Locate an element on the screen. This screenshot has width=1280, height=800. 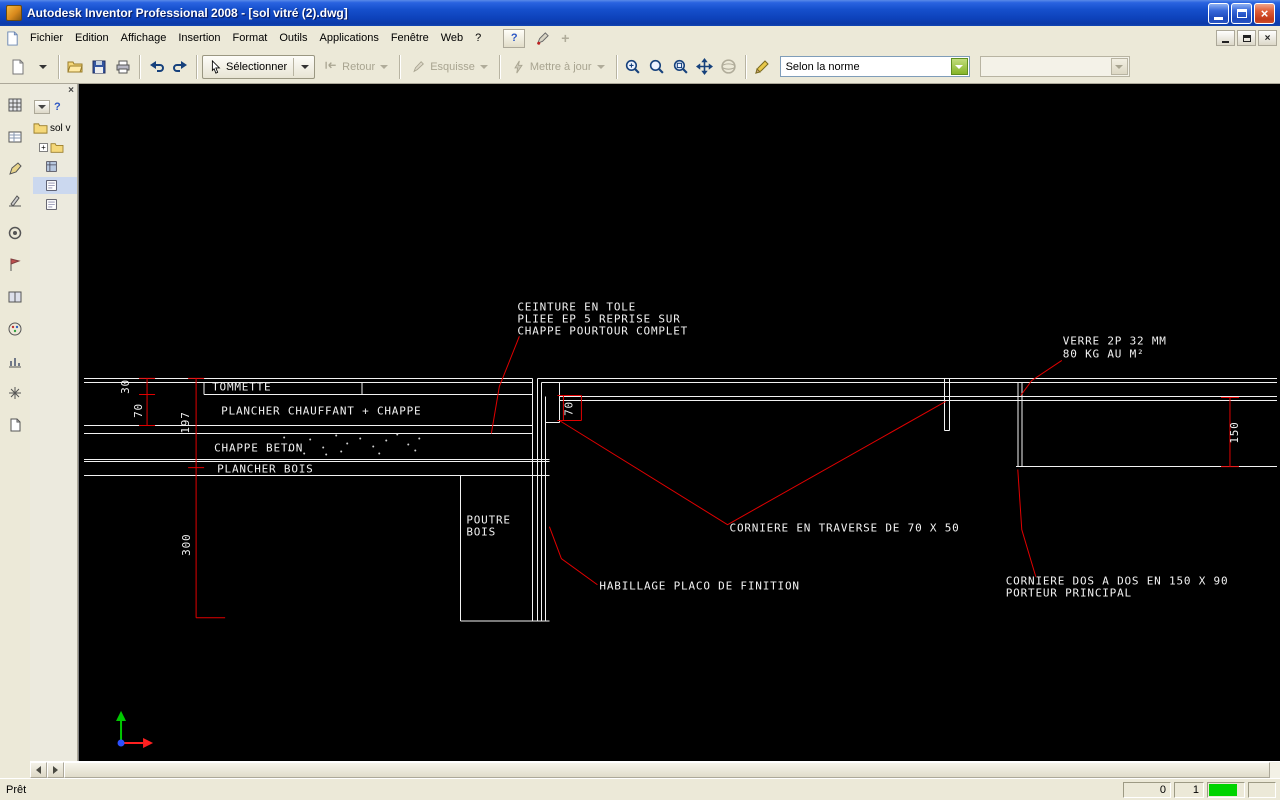
add-icon: + is located at coordinates (565, 38).